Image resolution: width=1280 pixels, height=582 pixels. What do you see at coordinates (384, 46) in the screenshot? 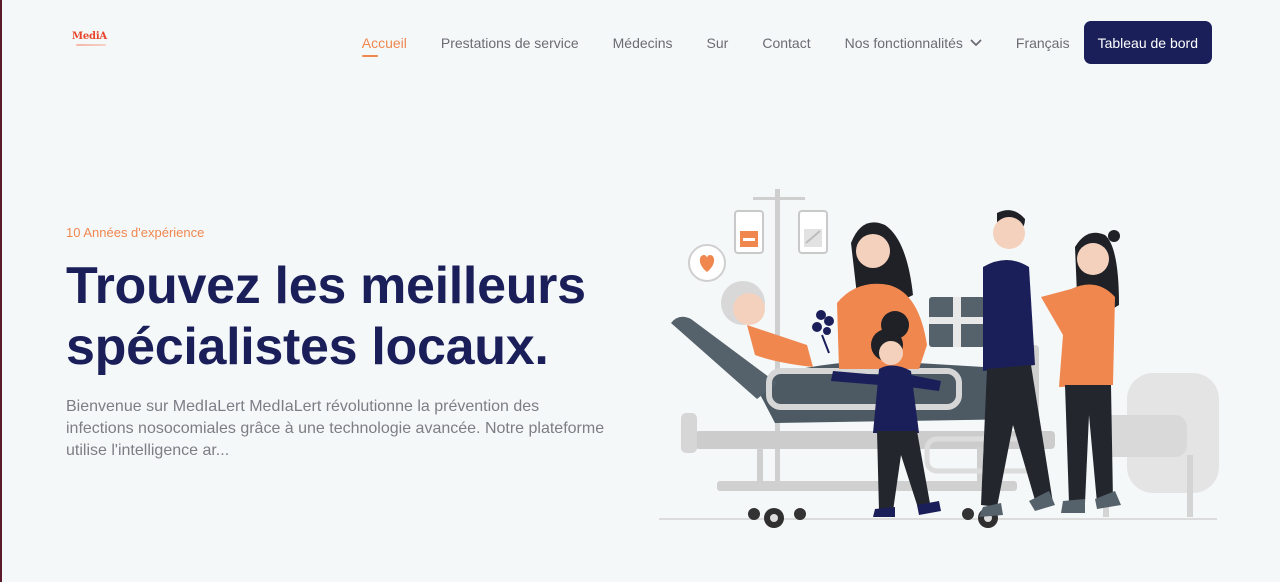
I see `nav-item-accueil: Accueil` at bounding box center [384, 46].